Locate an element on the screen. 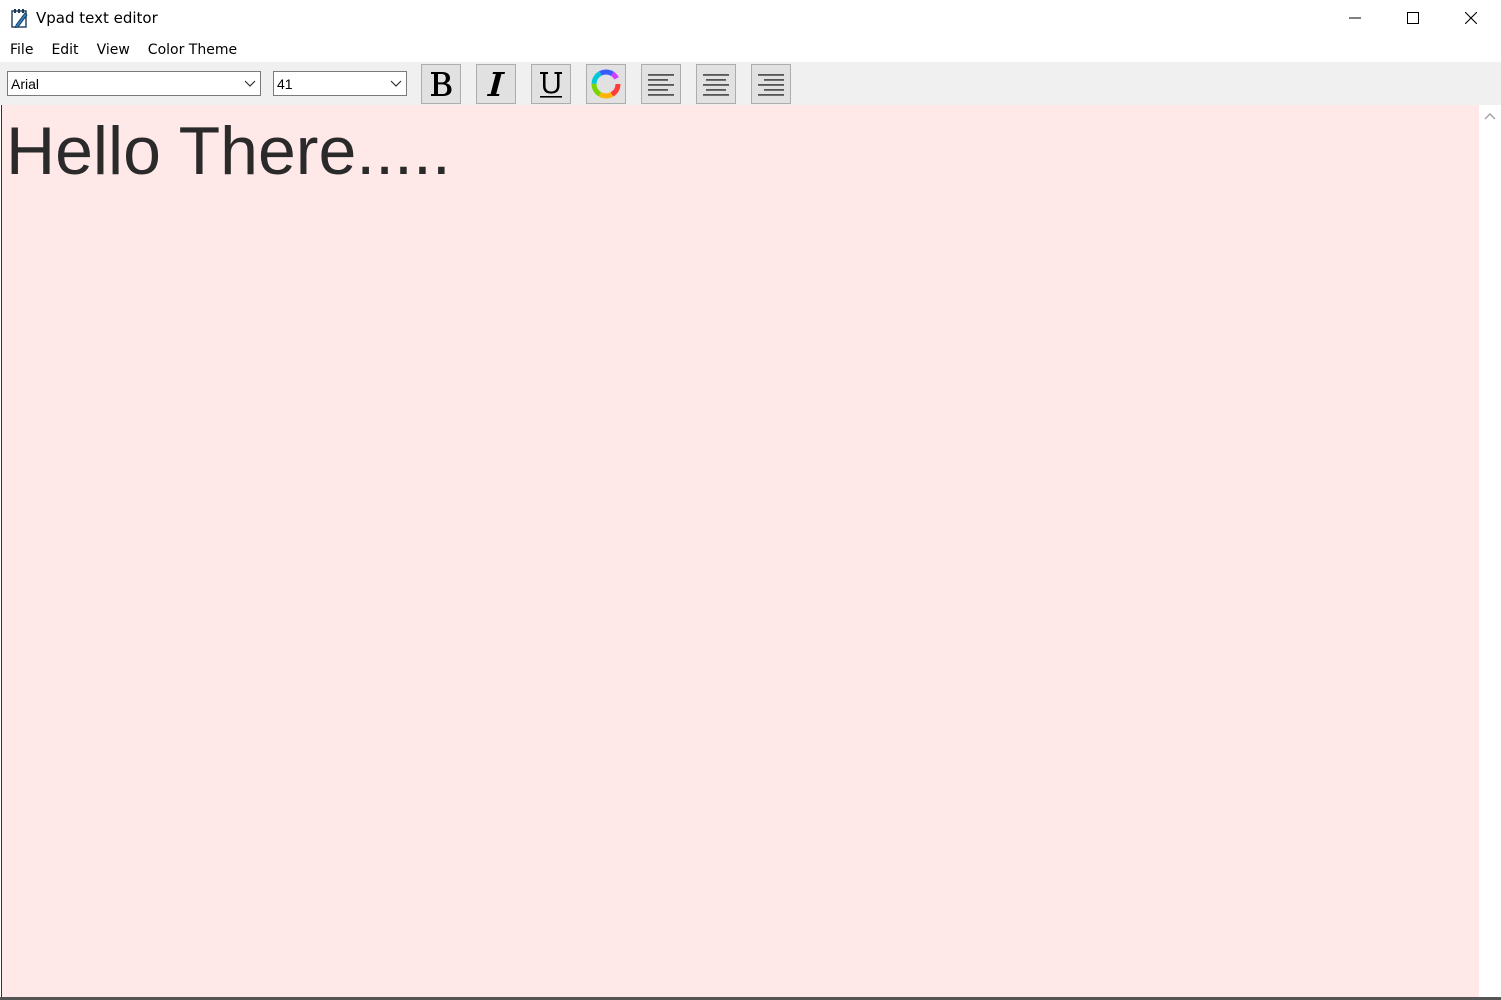 Image resolution: width=1501 pixels, height=1000 pixels. align-right-icon is located at coordinates (771, 85).